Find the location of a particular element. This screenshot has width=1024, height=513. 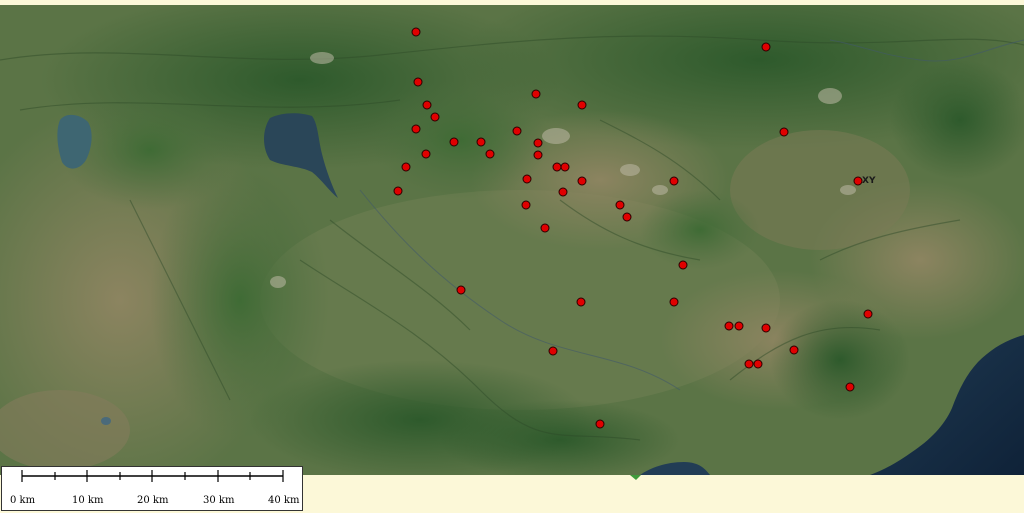

place-label: XY is located at coordinates (869, 181).